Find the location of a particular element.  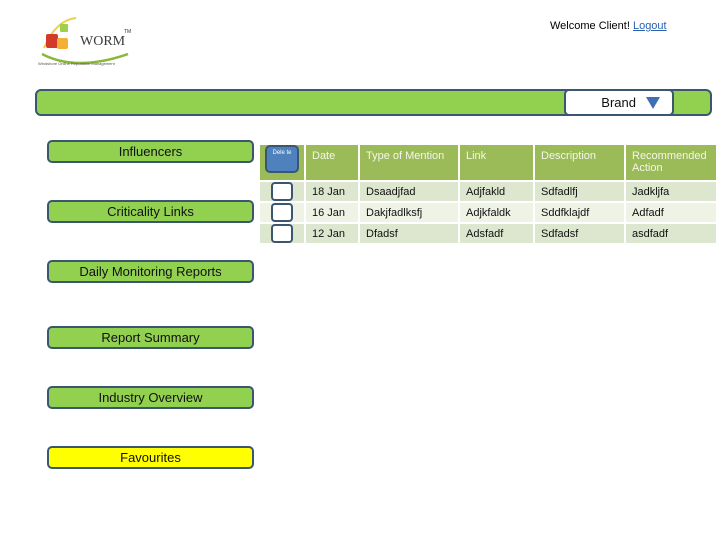

dropdown-arrow-icon is located at coordinates (653, 103).